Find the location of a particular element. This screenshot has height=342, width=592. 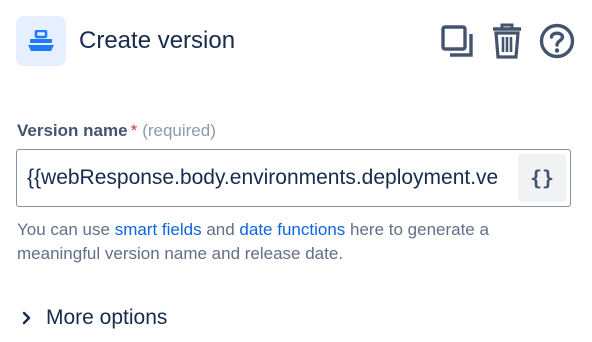

header-actions is located at coordinates (507, 41).